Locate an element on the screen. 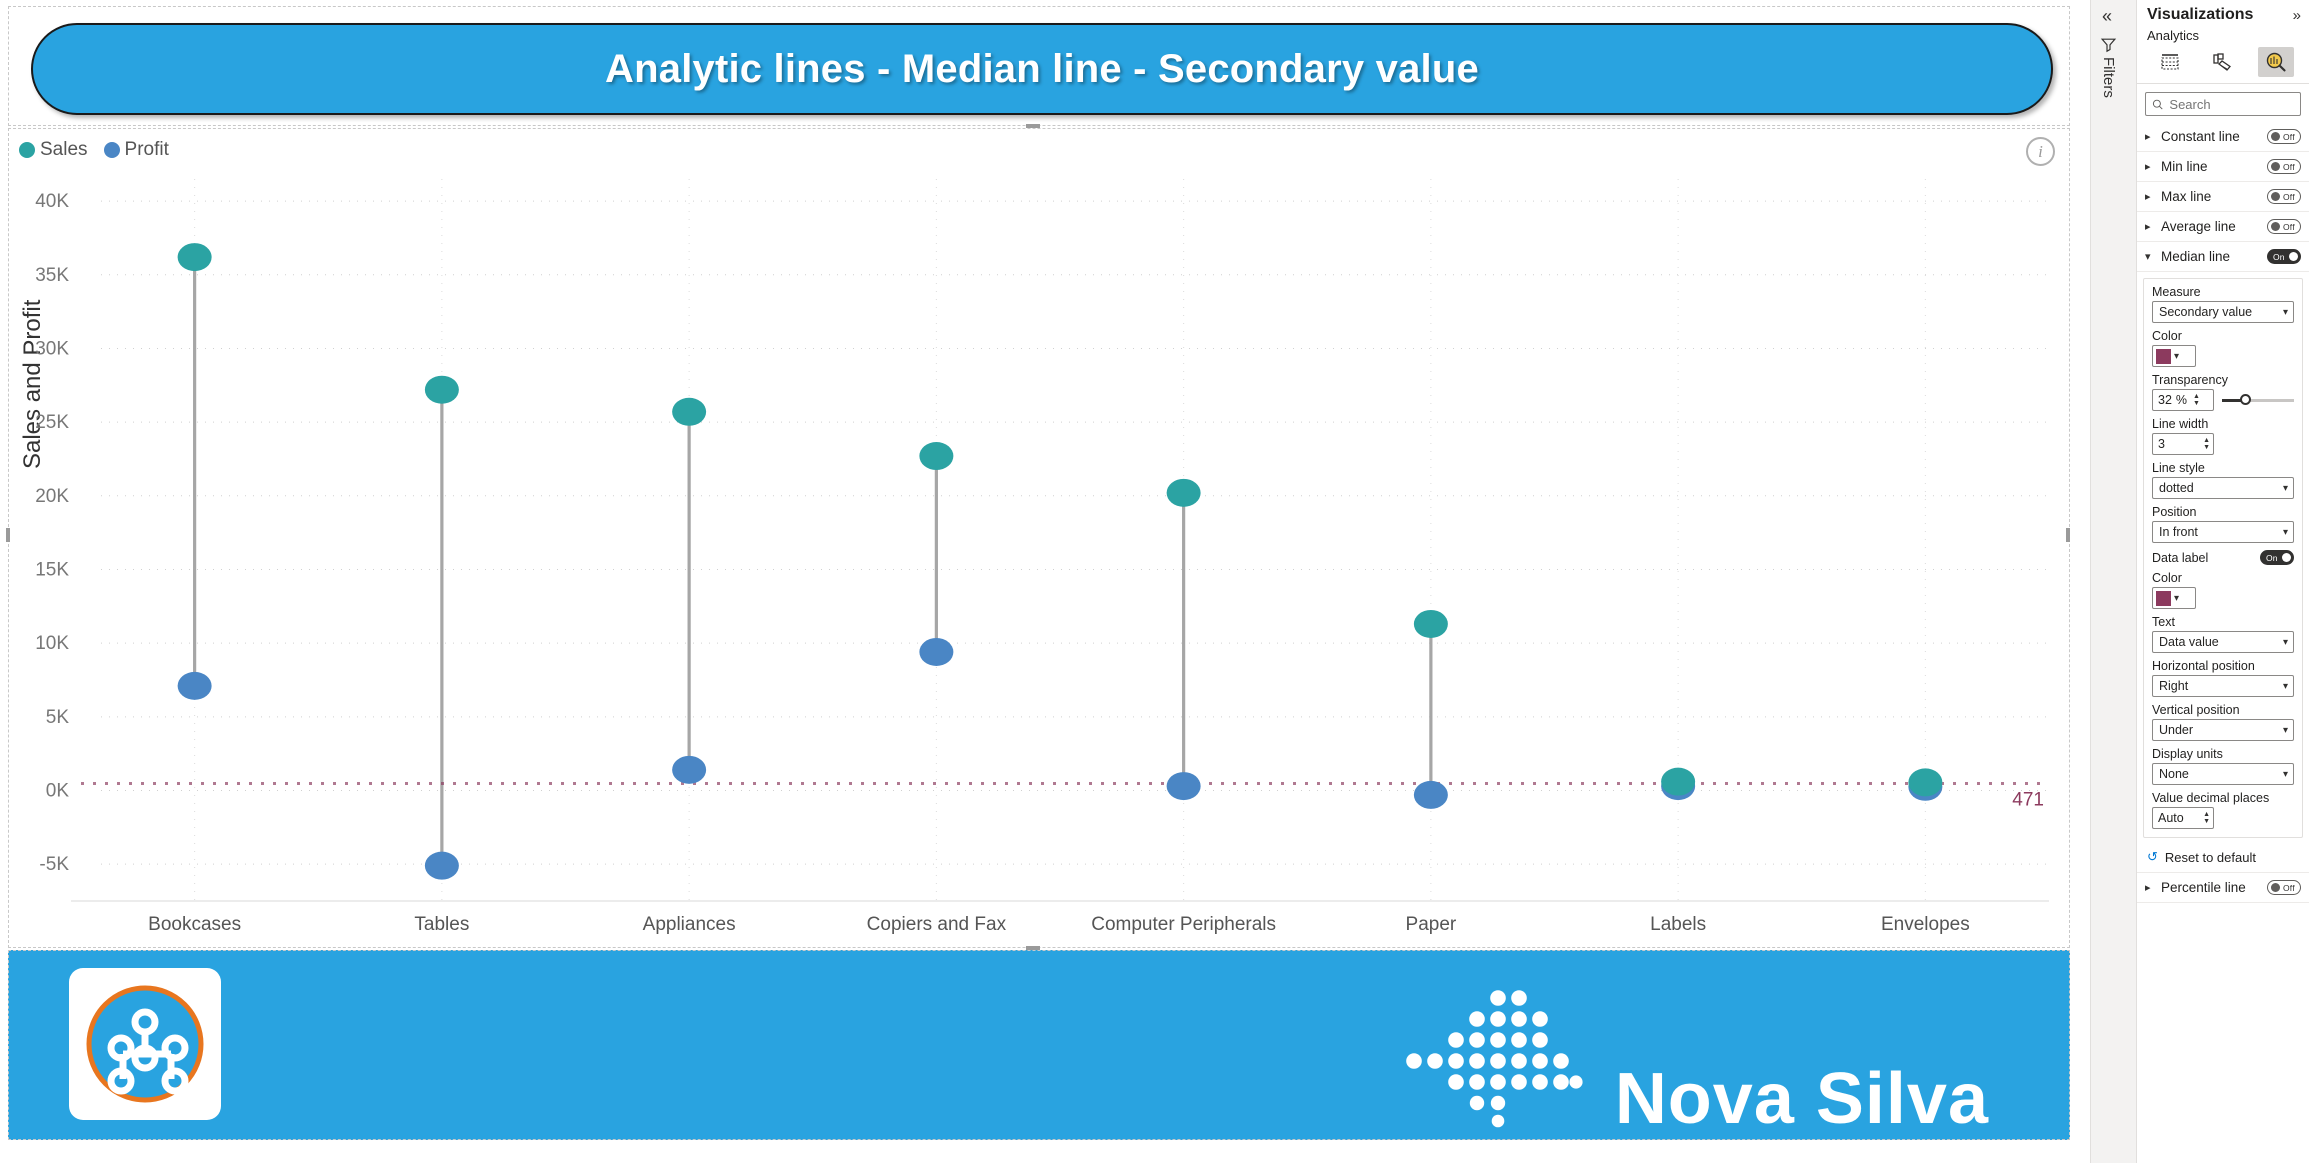 The height and width of the screenshot is (1163, 2309). label-color-label: Color is located at coordinates (2167, 578).